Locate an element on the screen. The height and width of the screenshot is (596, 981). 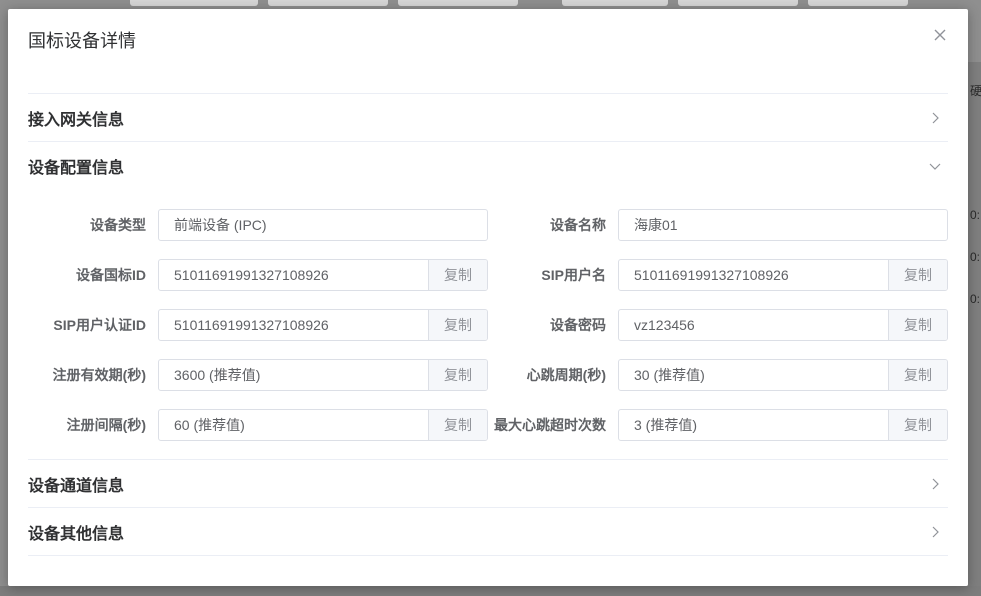
device-type-input-wrap is located at coordinates (323, 225).